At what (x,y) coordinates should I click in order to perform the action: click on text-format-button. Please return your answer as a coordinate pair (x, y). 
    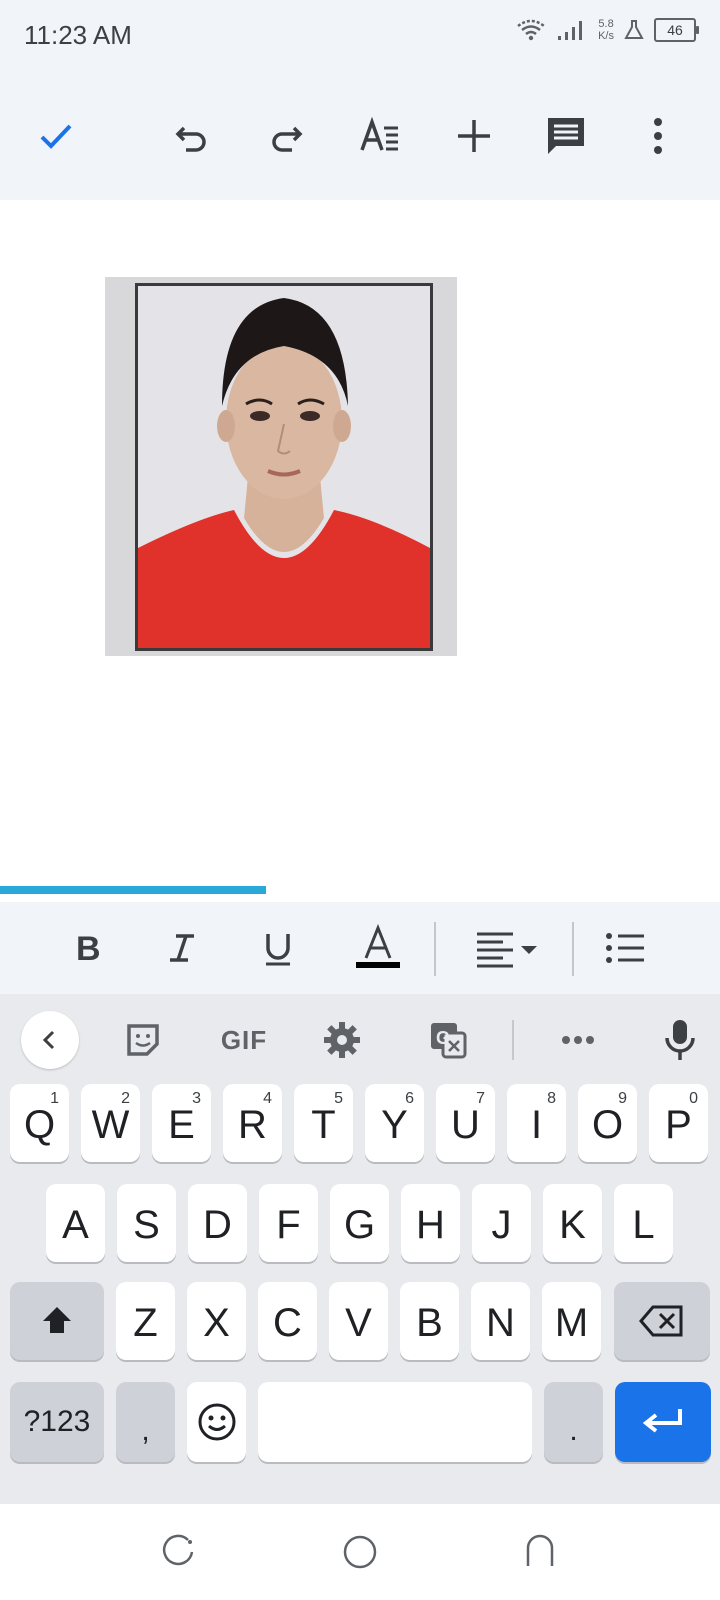
    Looking at the image, I should click on (380, 136).